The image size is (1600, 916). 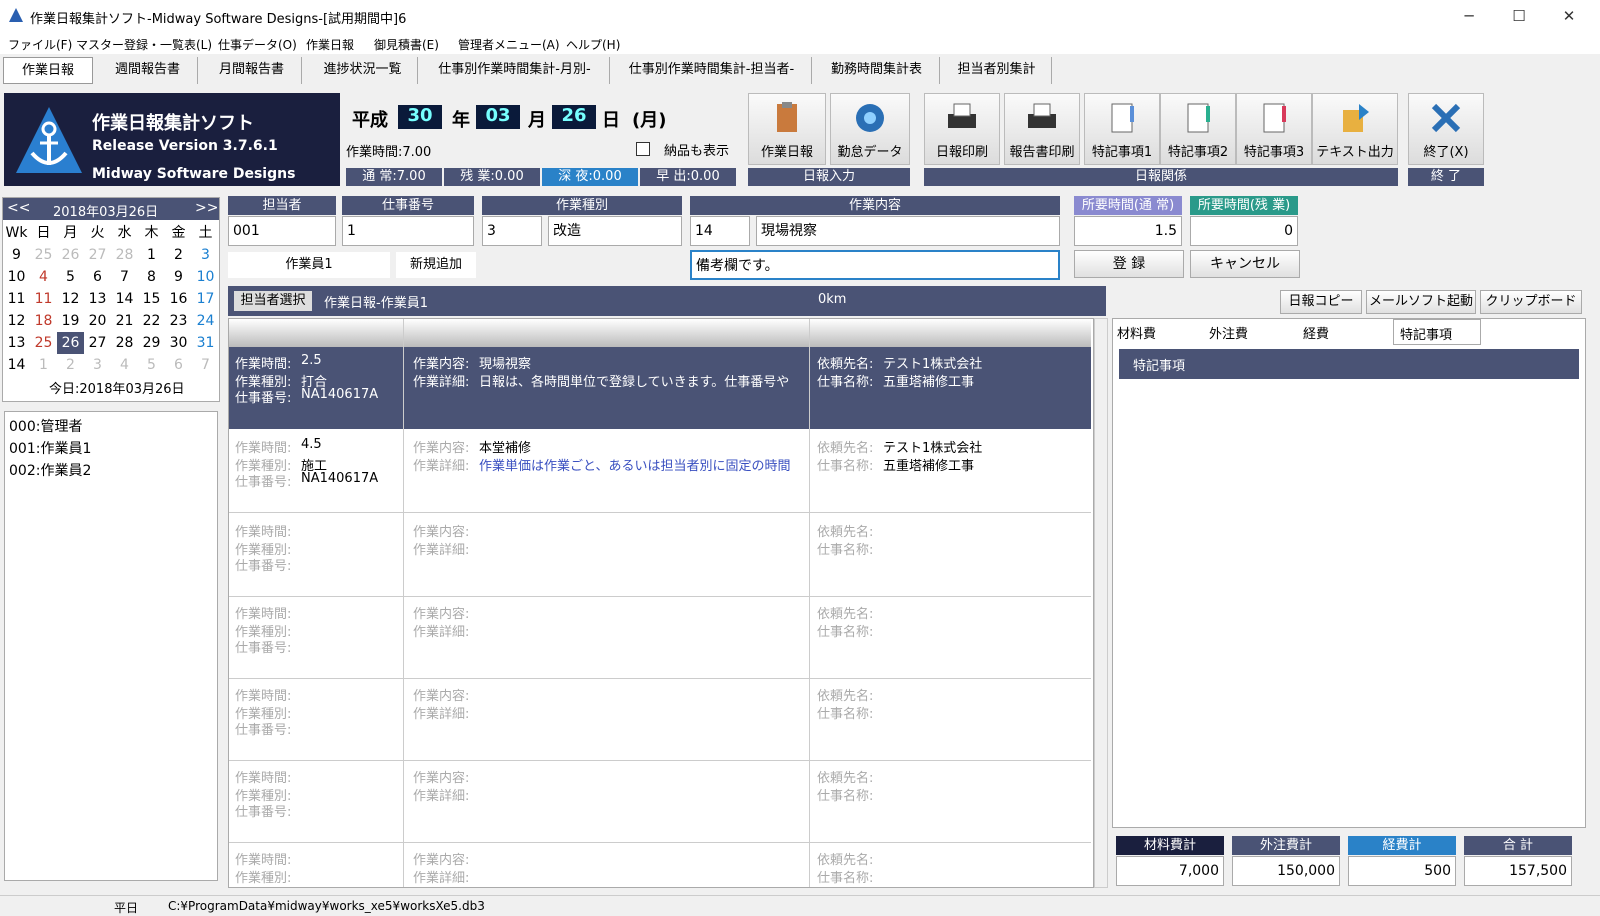 I want to click on note2-button: 特記事項2, so click(x=1198, y=129).